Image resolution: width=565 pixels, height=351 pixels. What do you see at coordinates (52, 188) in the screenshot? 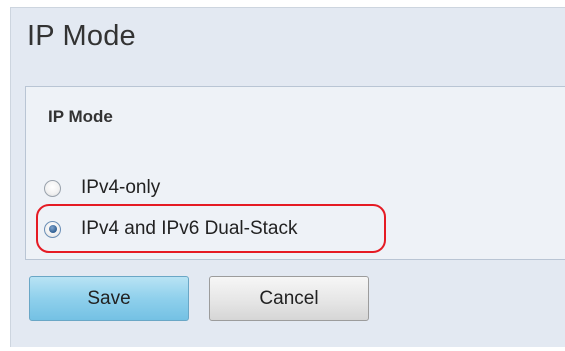
I see `radio-unchecked-icon` at bounding box center [52, 188].